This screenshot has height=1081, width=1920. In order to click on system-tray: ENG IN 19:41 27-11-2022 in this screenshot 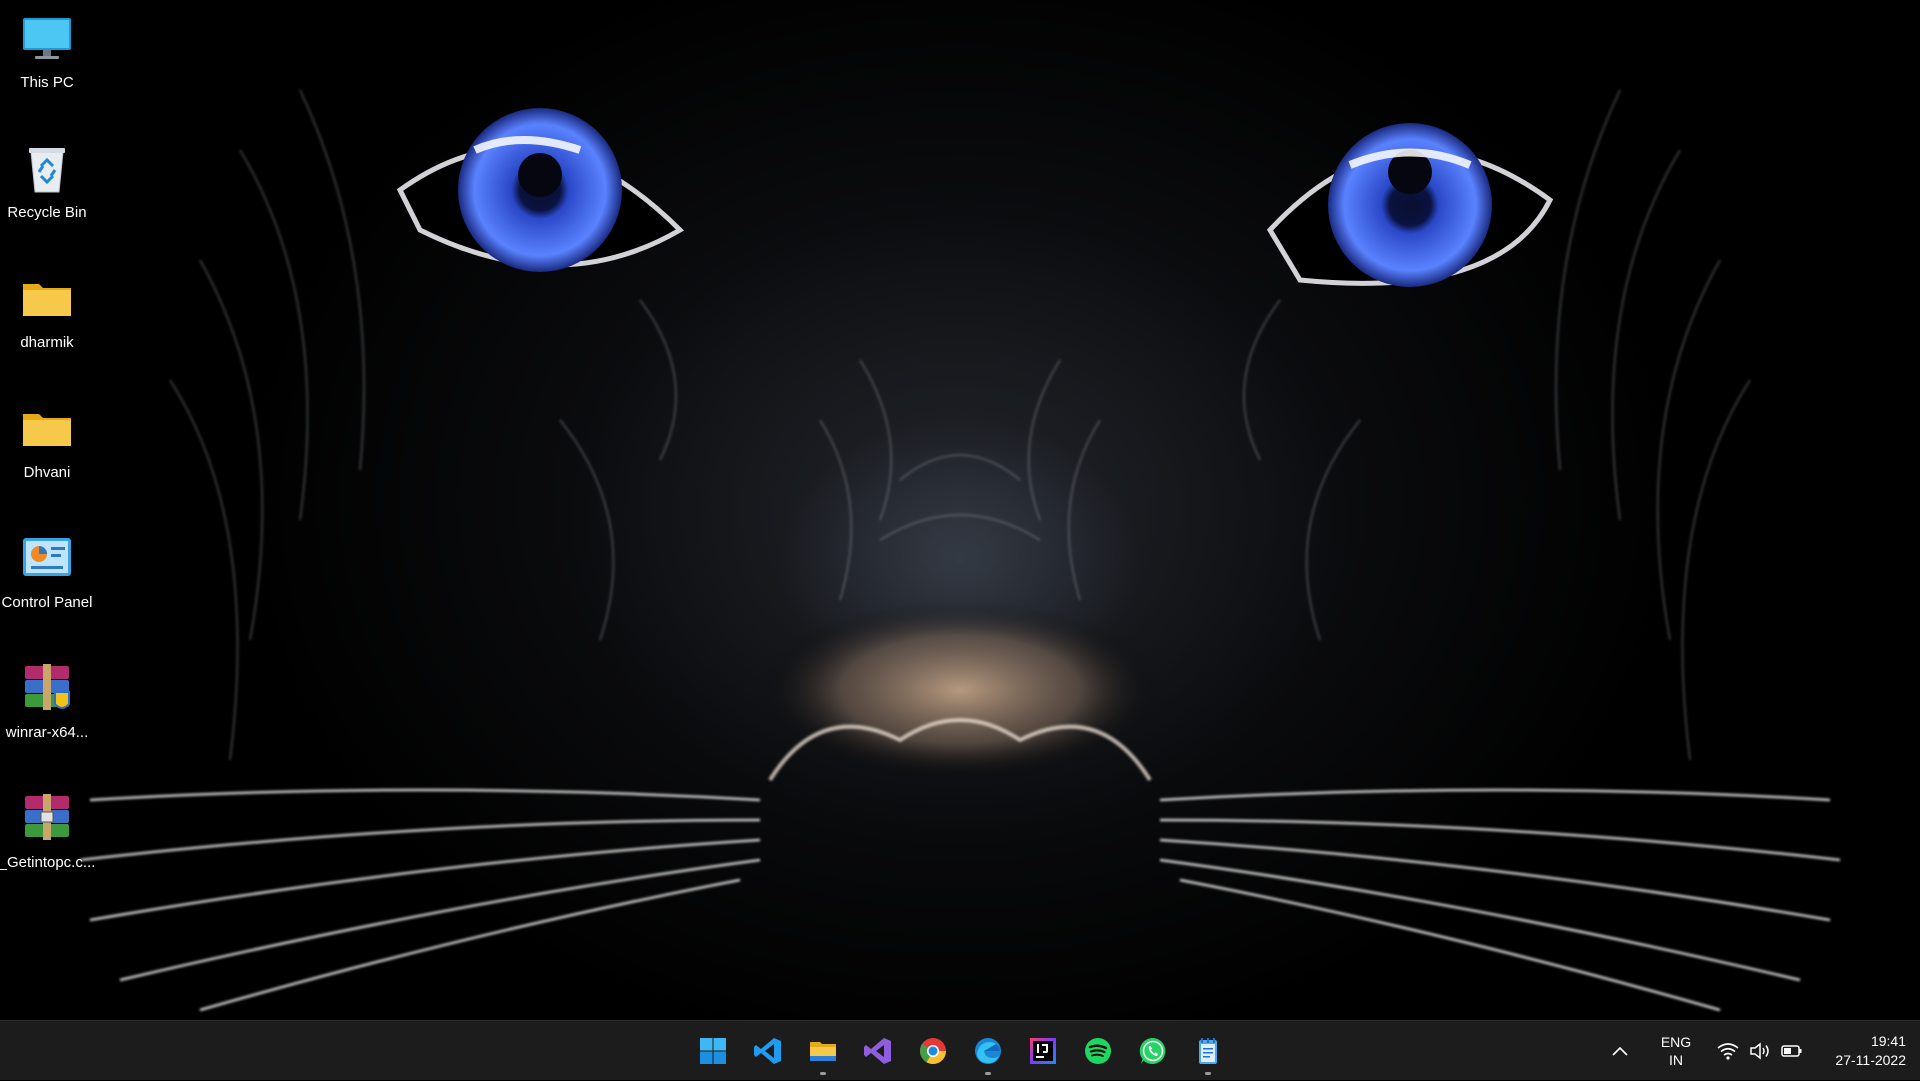, I will do `click(1764, 1051)`.